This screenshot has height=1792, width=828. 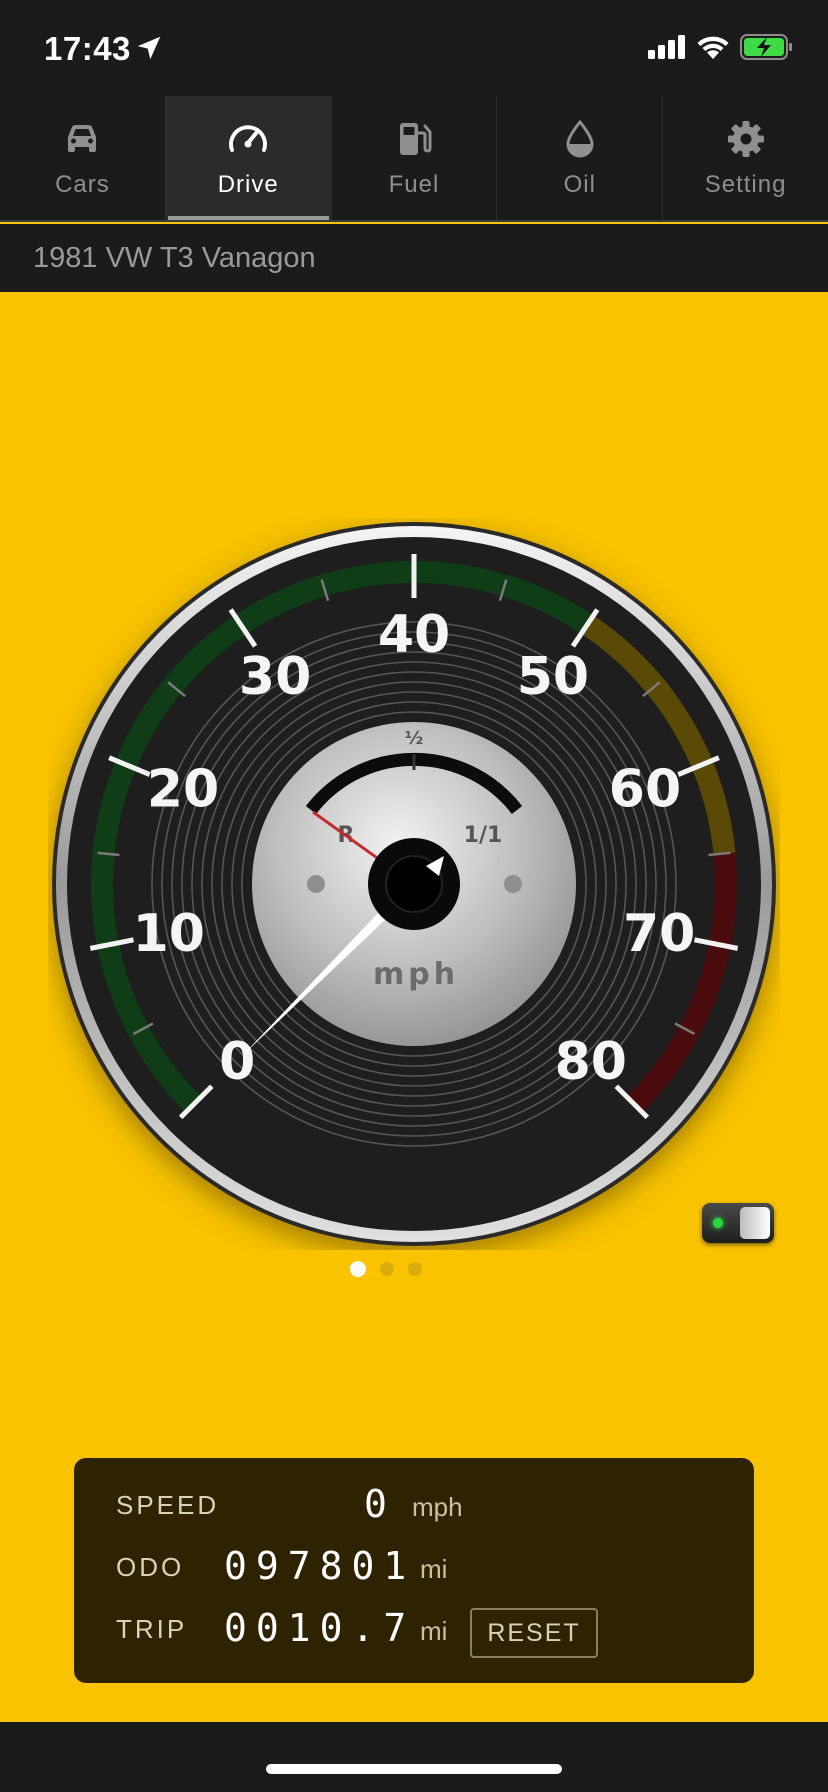 What do you see at coordinates (755, 1223) in the screenshot?
I see `toggle-knob` at bounding box center [755, 1223].